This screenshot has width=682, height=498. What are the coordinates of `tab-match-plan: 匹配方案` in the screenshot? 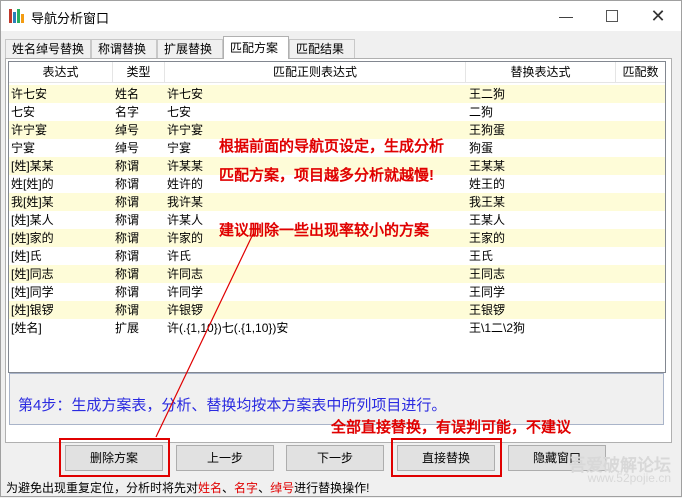 It's located at (256, 47).